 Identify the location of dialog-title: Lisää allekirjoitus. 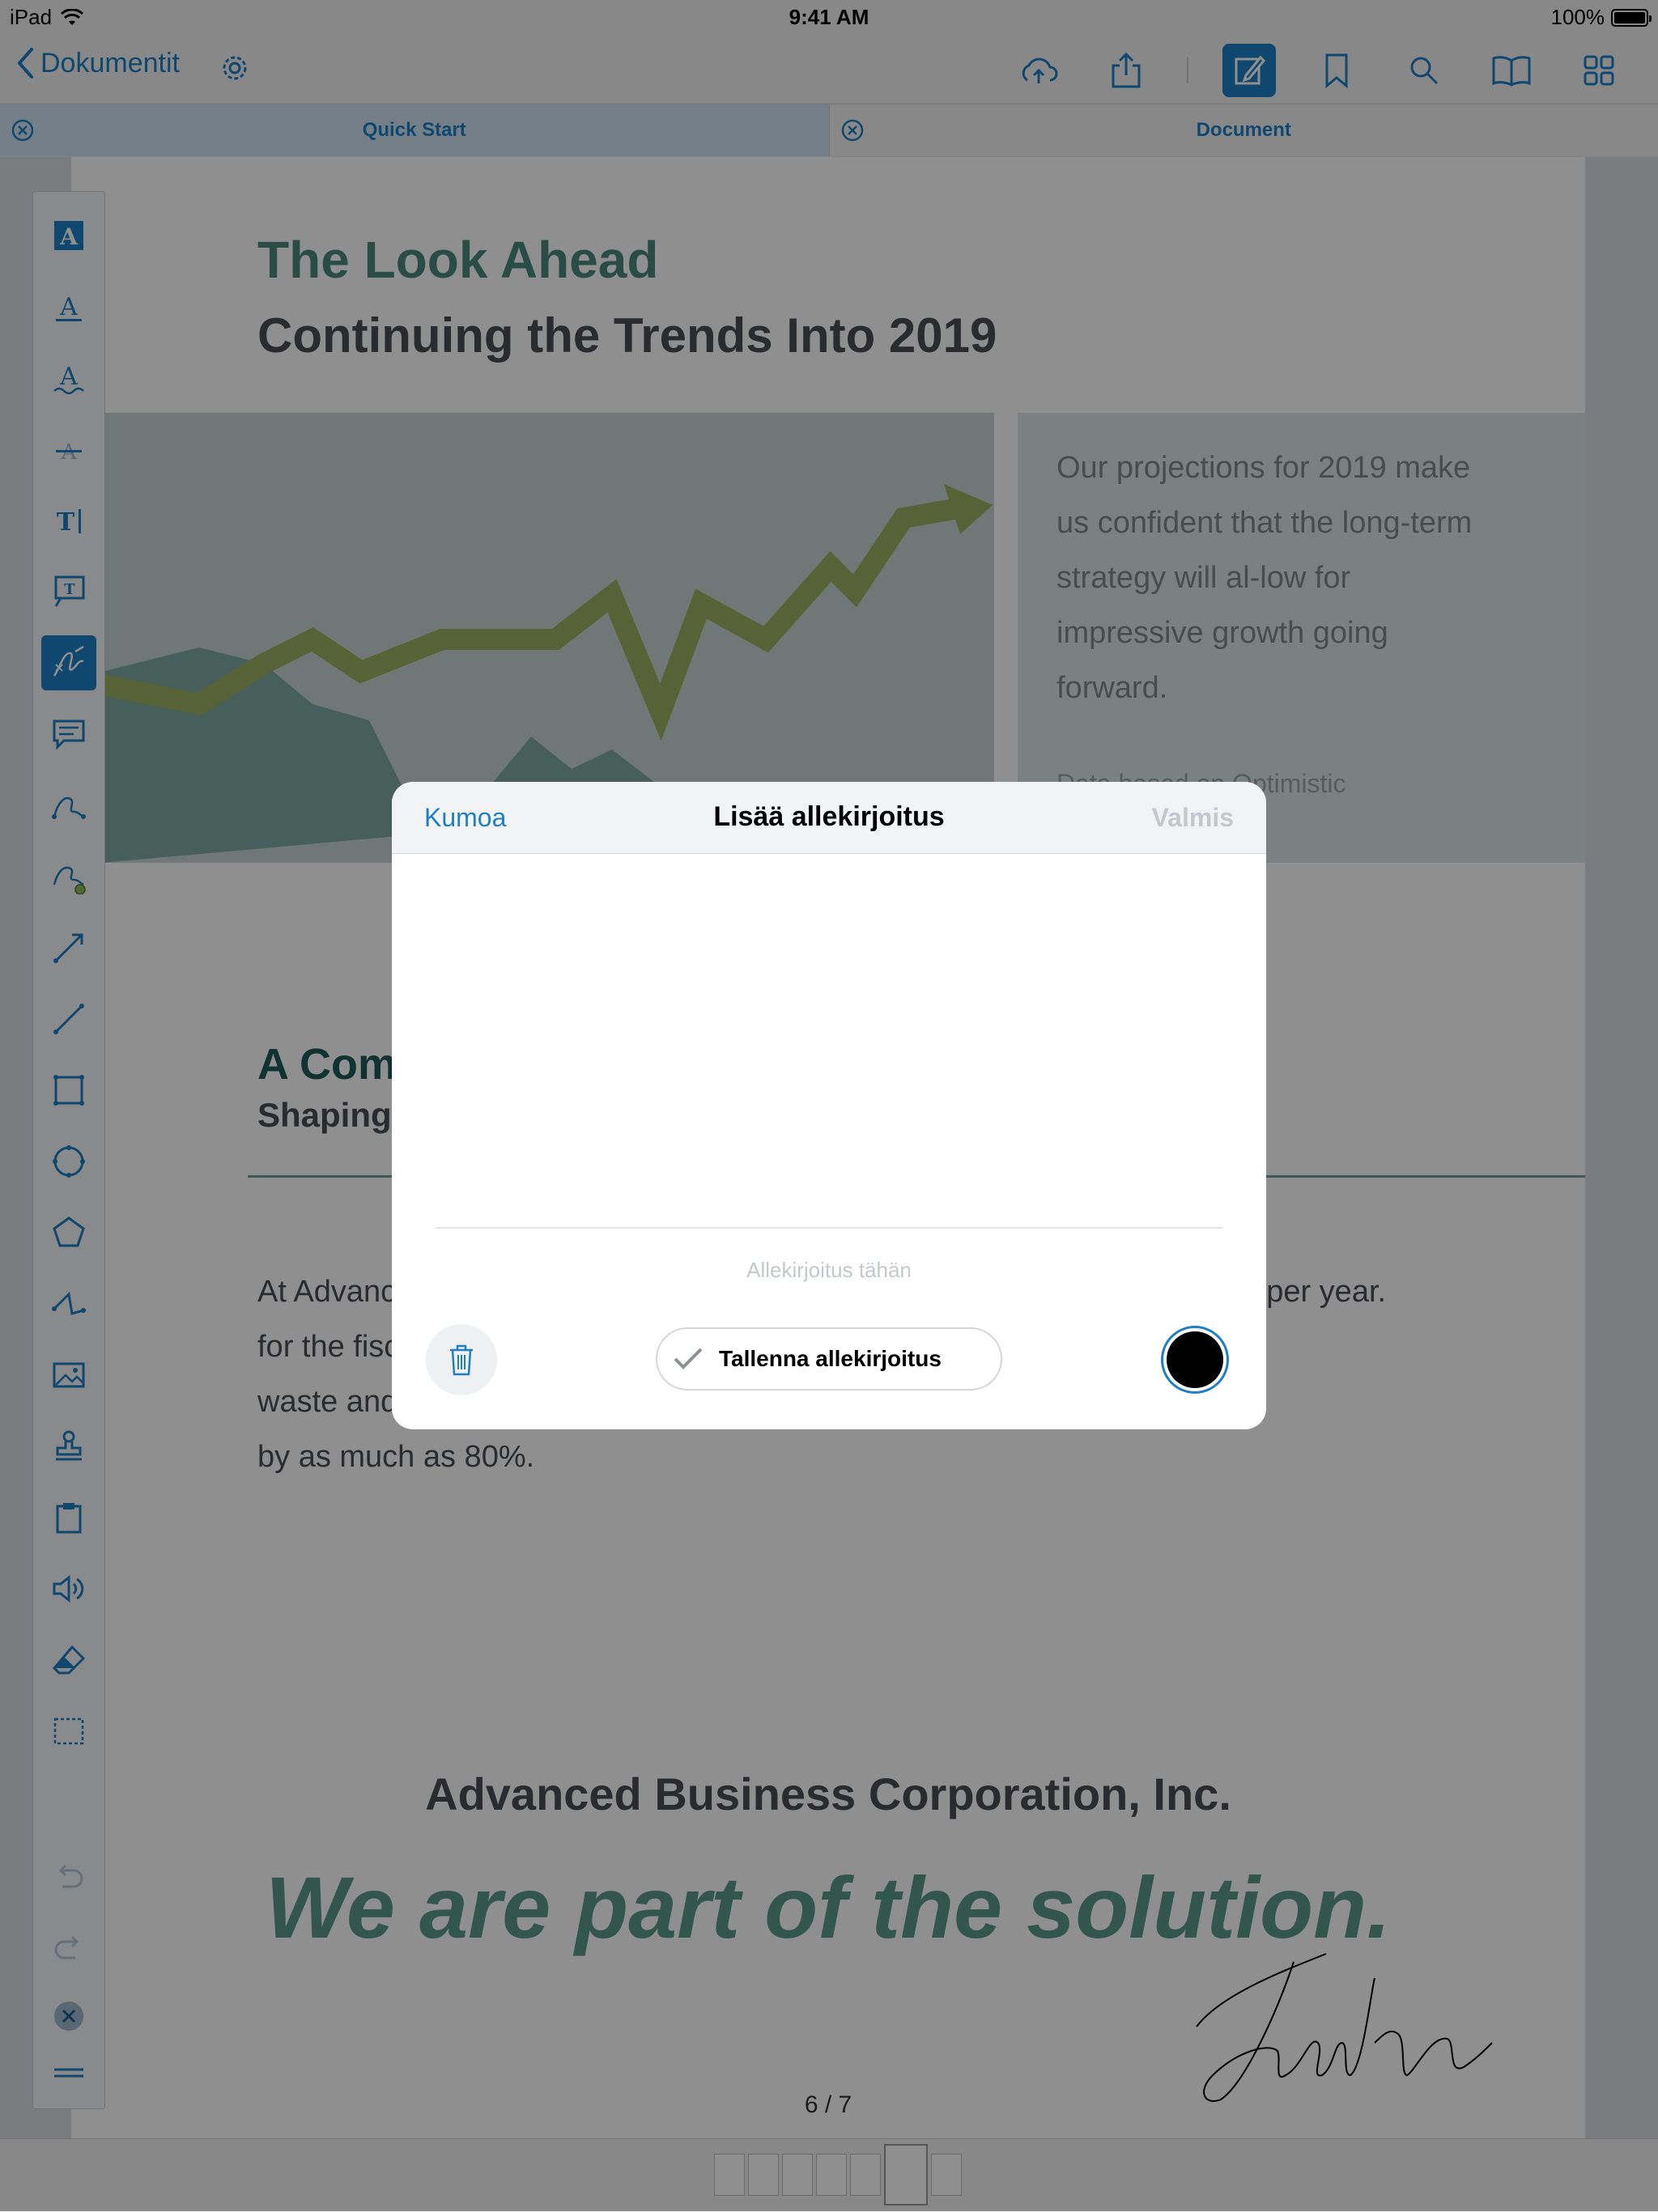
(829, 817).